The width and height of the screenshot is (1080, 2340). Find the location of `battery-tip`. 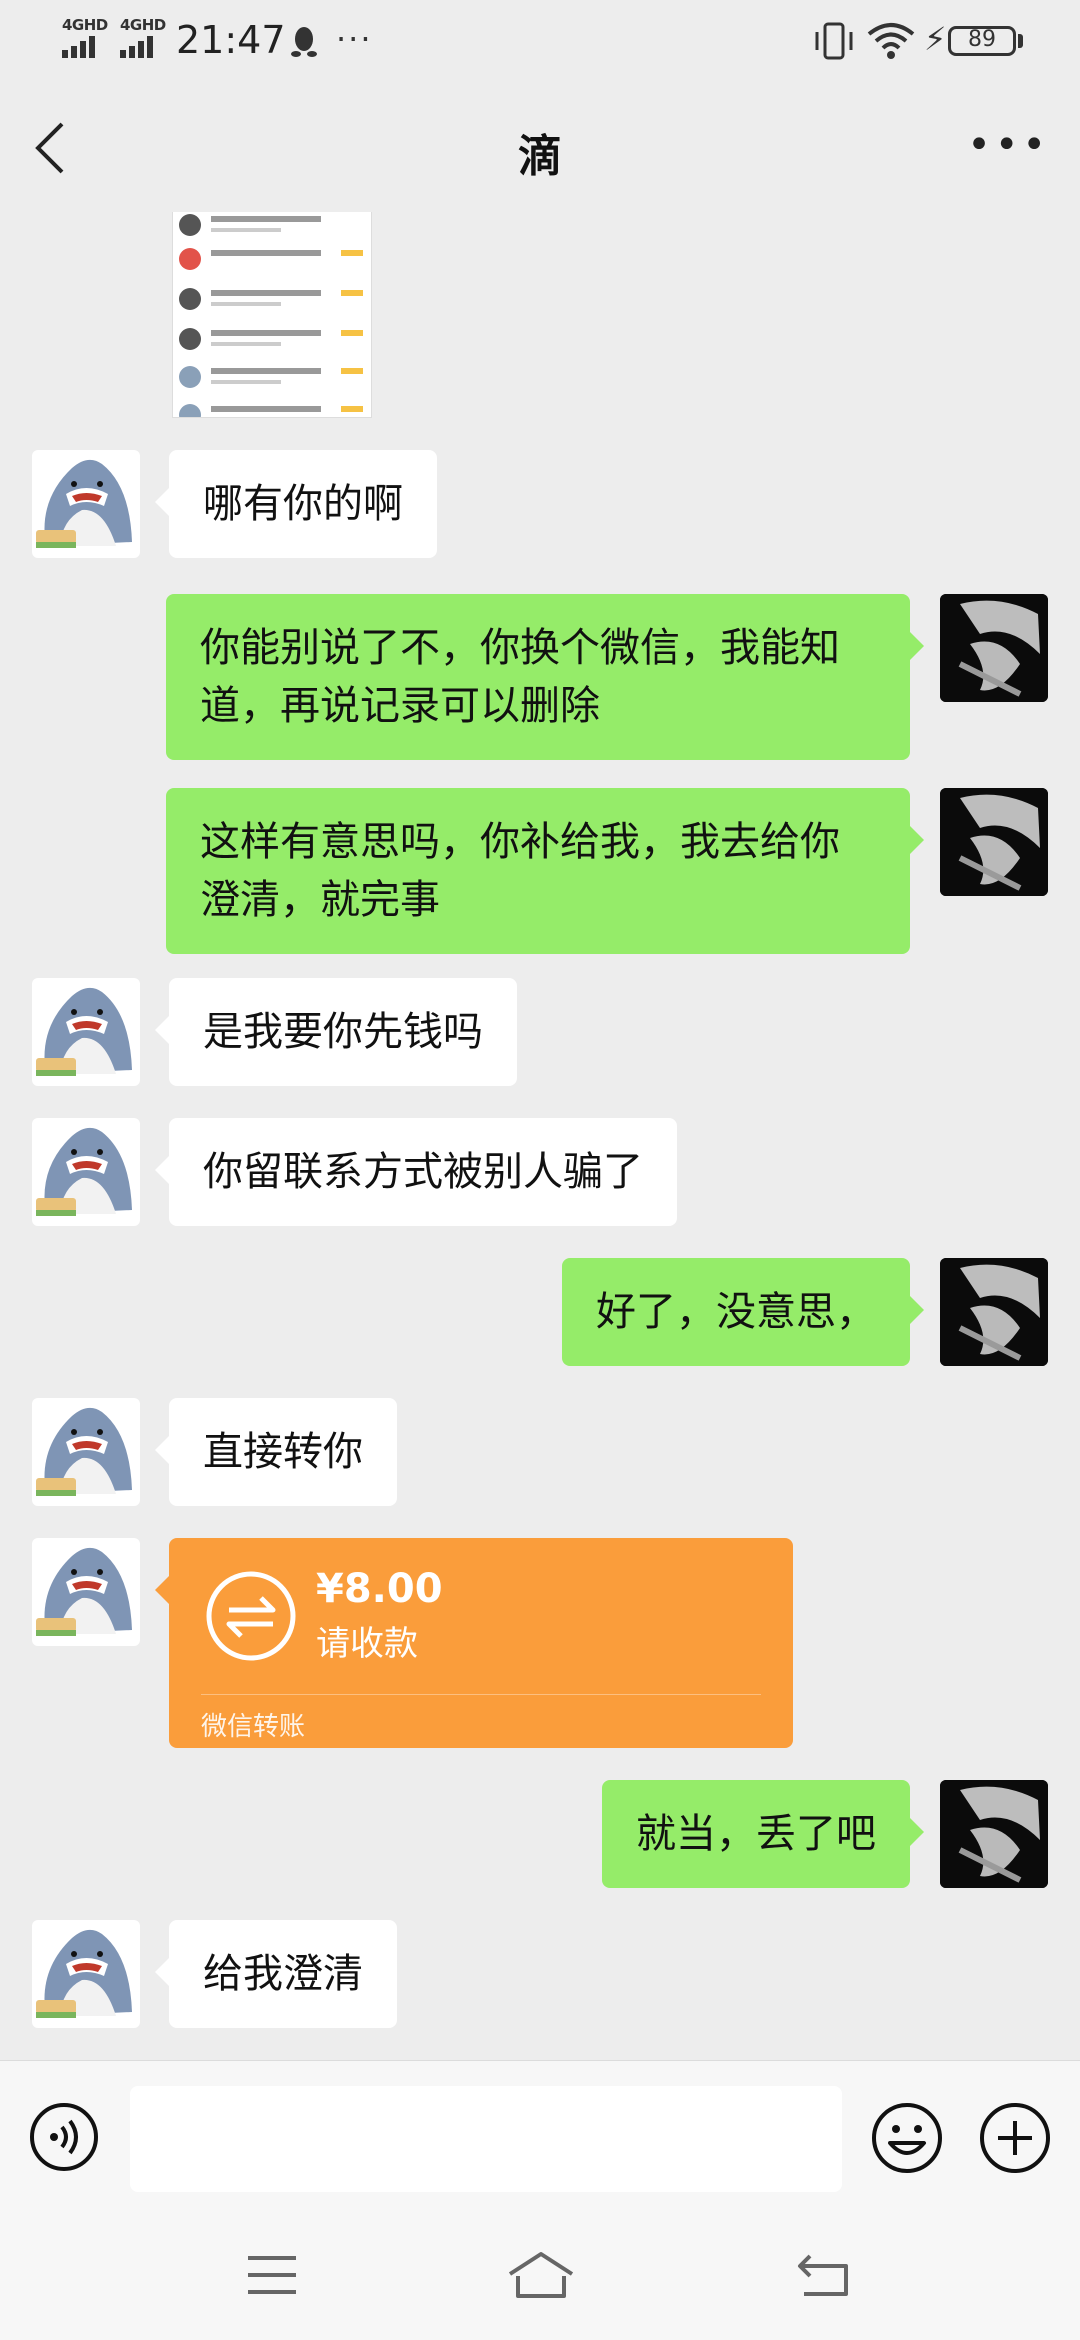

battery-tip is located at coordinates (1020, 41).